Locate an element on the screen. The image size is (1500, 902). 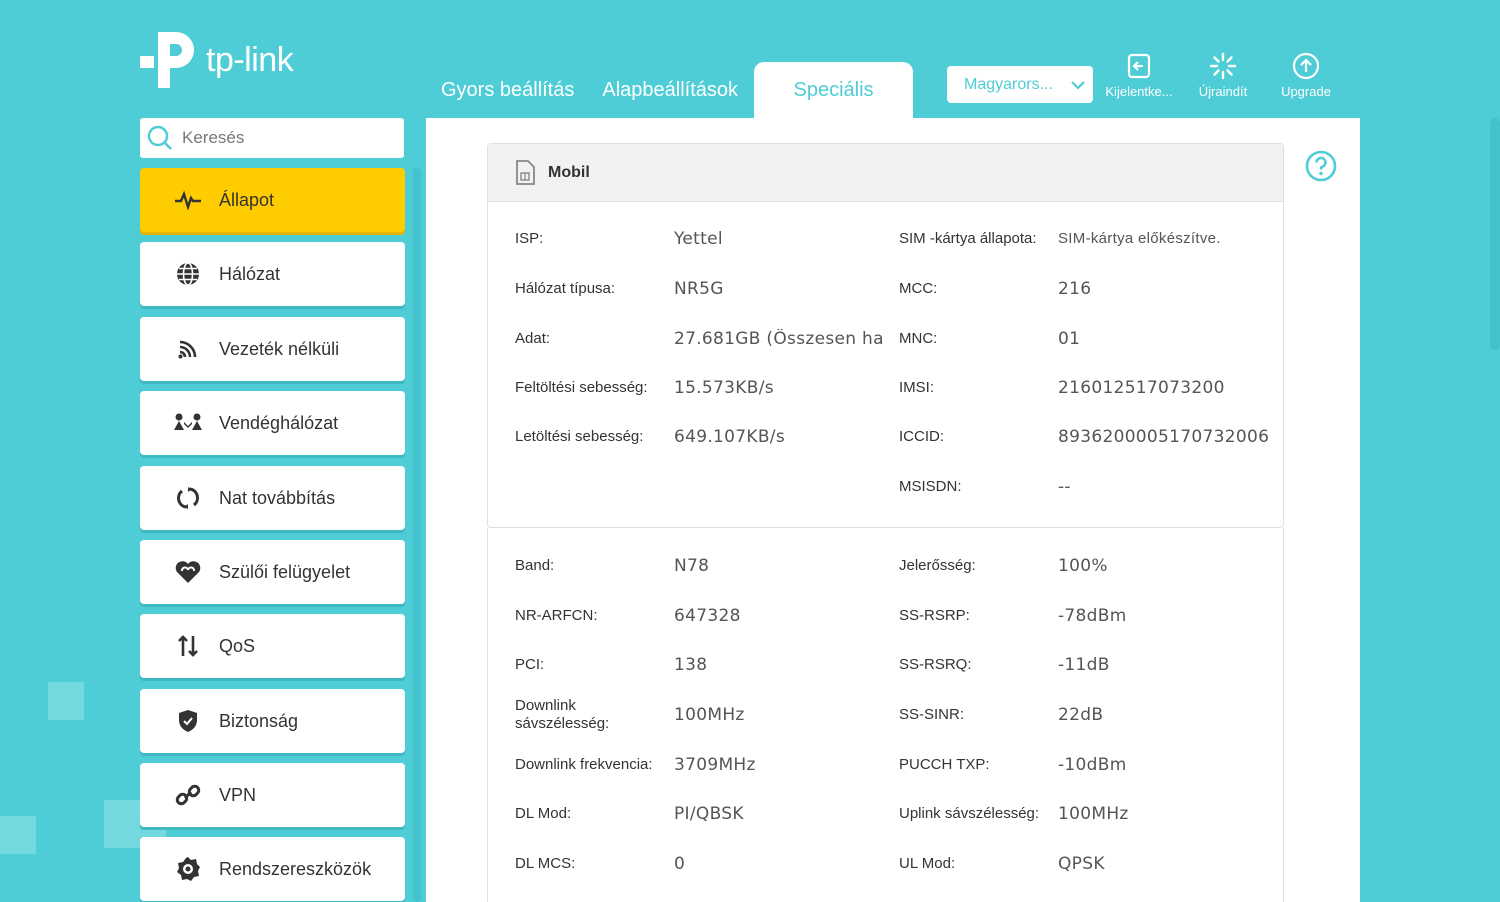
sidebar-item-system-tools: Rendszereszközök is located at coordinates (272, 869).